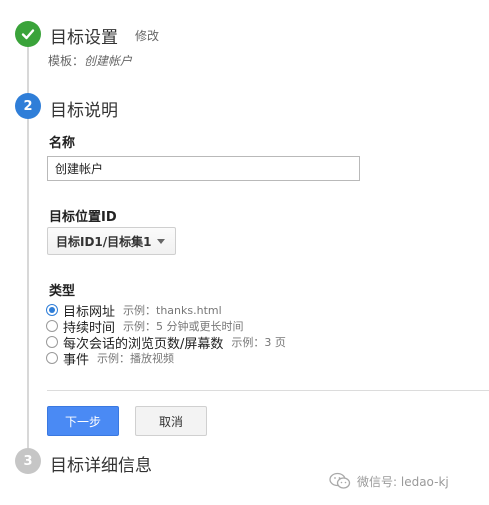 The image size is (489, 505). I want to click on goal-id-select: 目标ID1/目标集1, so click(111, 241).